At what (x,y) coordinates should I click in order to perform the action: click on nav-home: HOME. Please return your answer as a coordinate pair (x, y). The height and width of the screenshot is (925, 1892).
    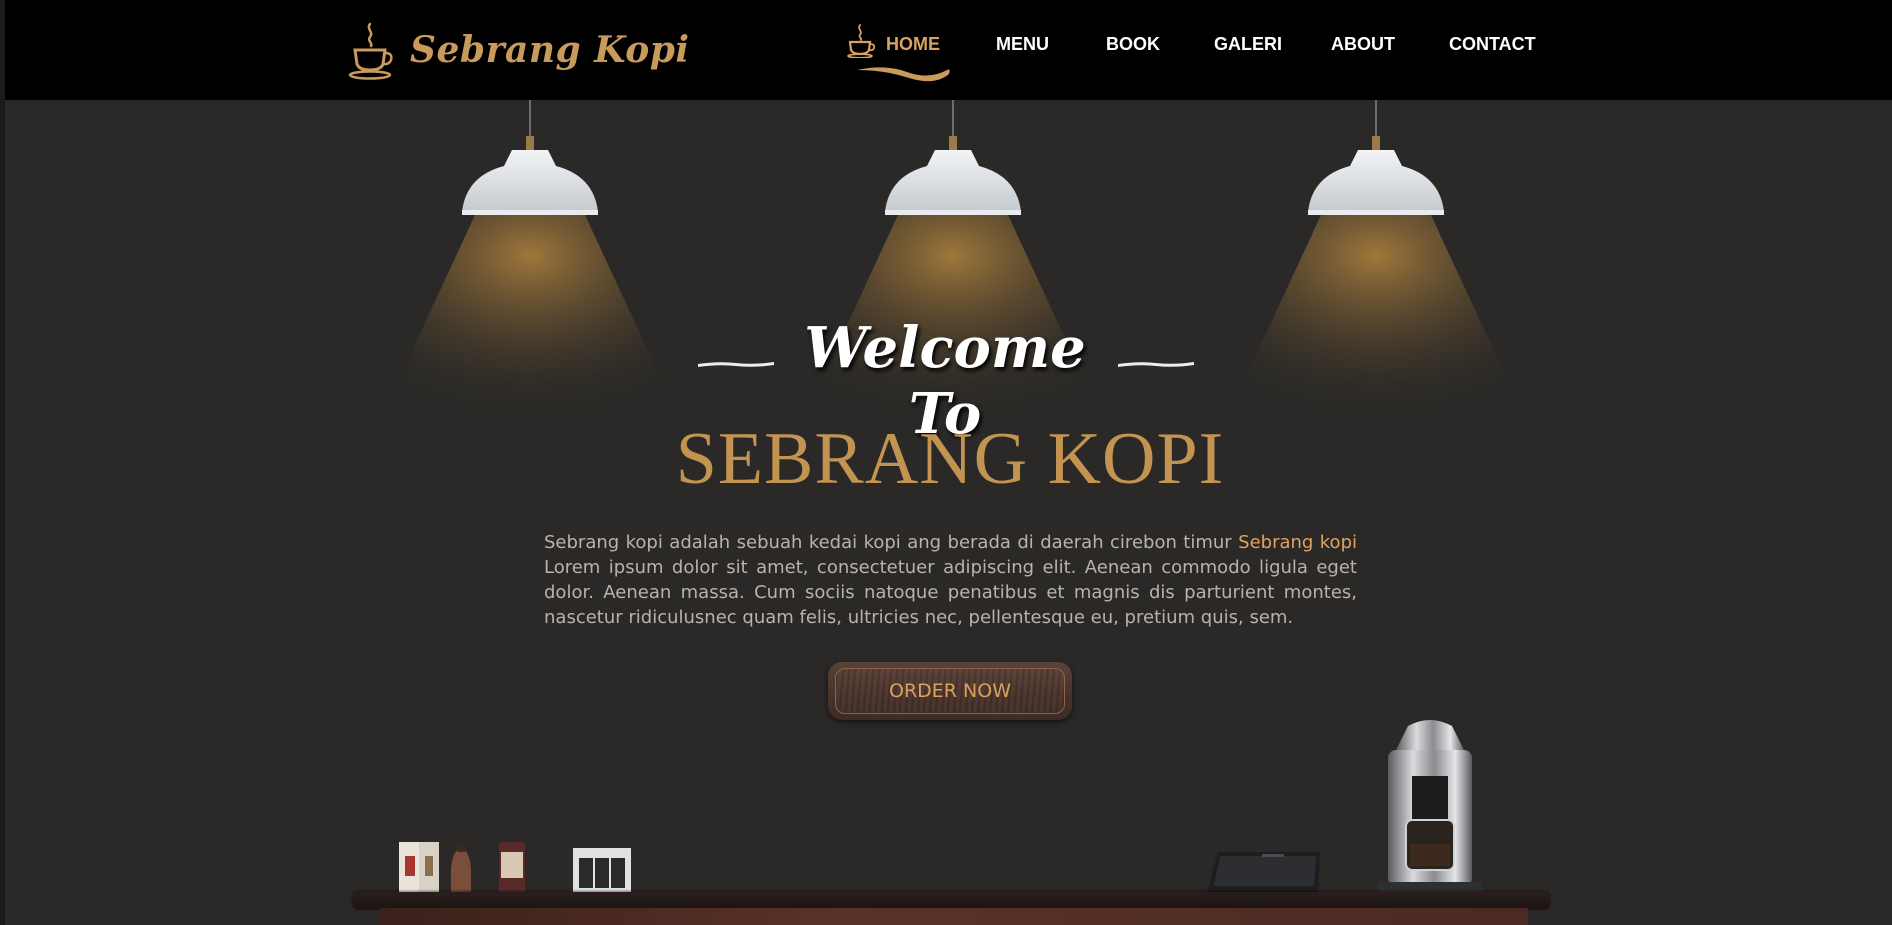
    Looking at the image, I should click on (913, 44).